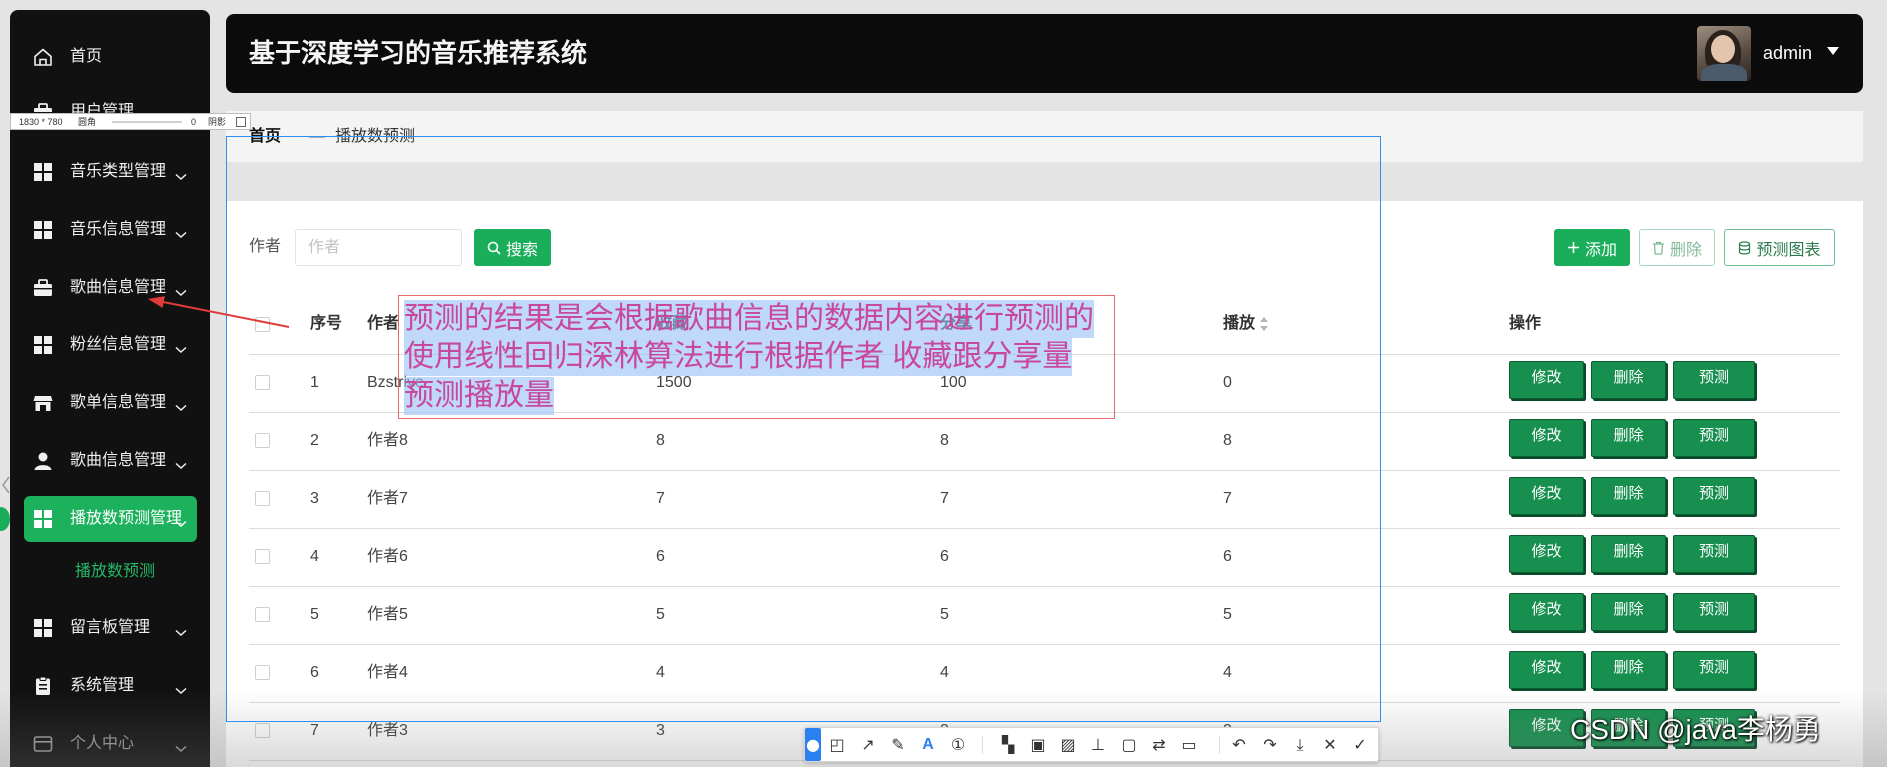 The width and height of the screenshot is (1887, 767). I want to click on sidebar-item-label: 首页, so click(86, 56).